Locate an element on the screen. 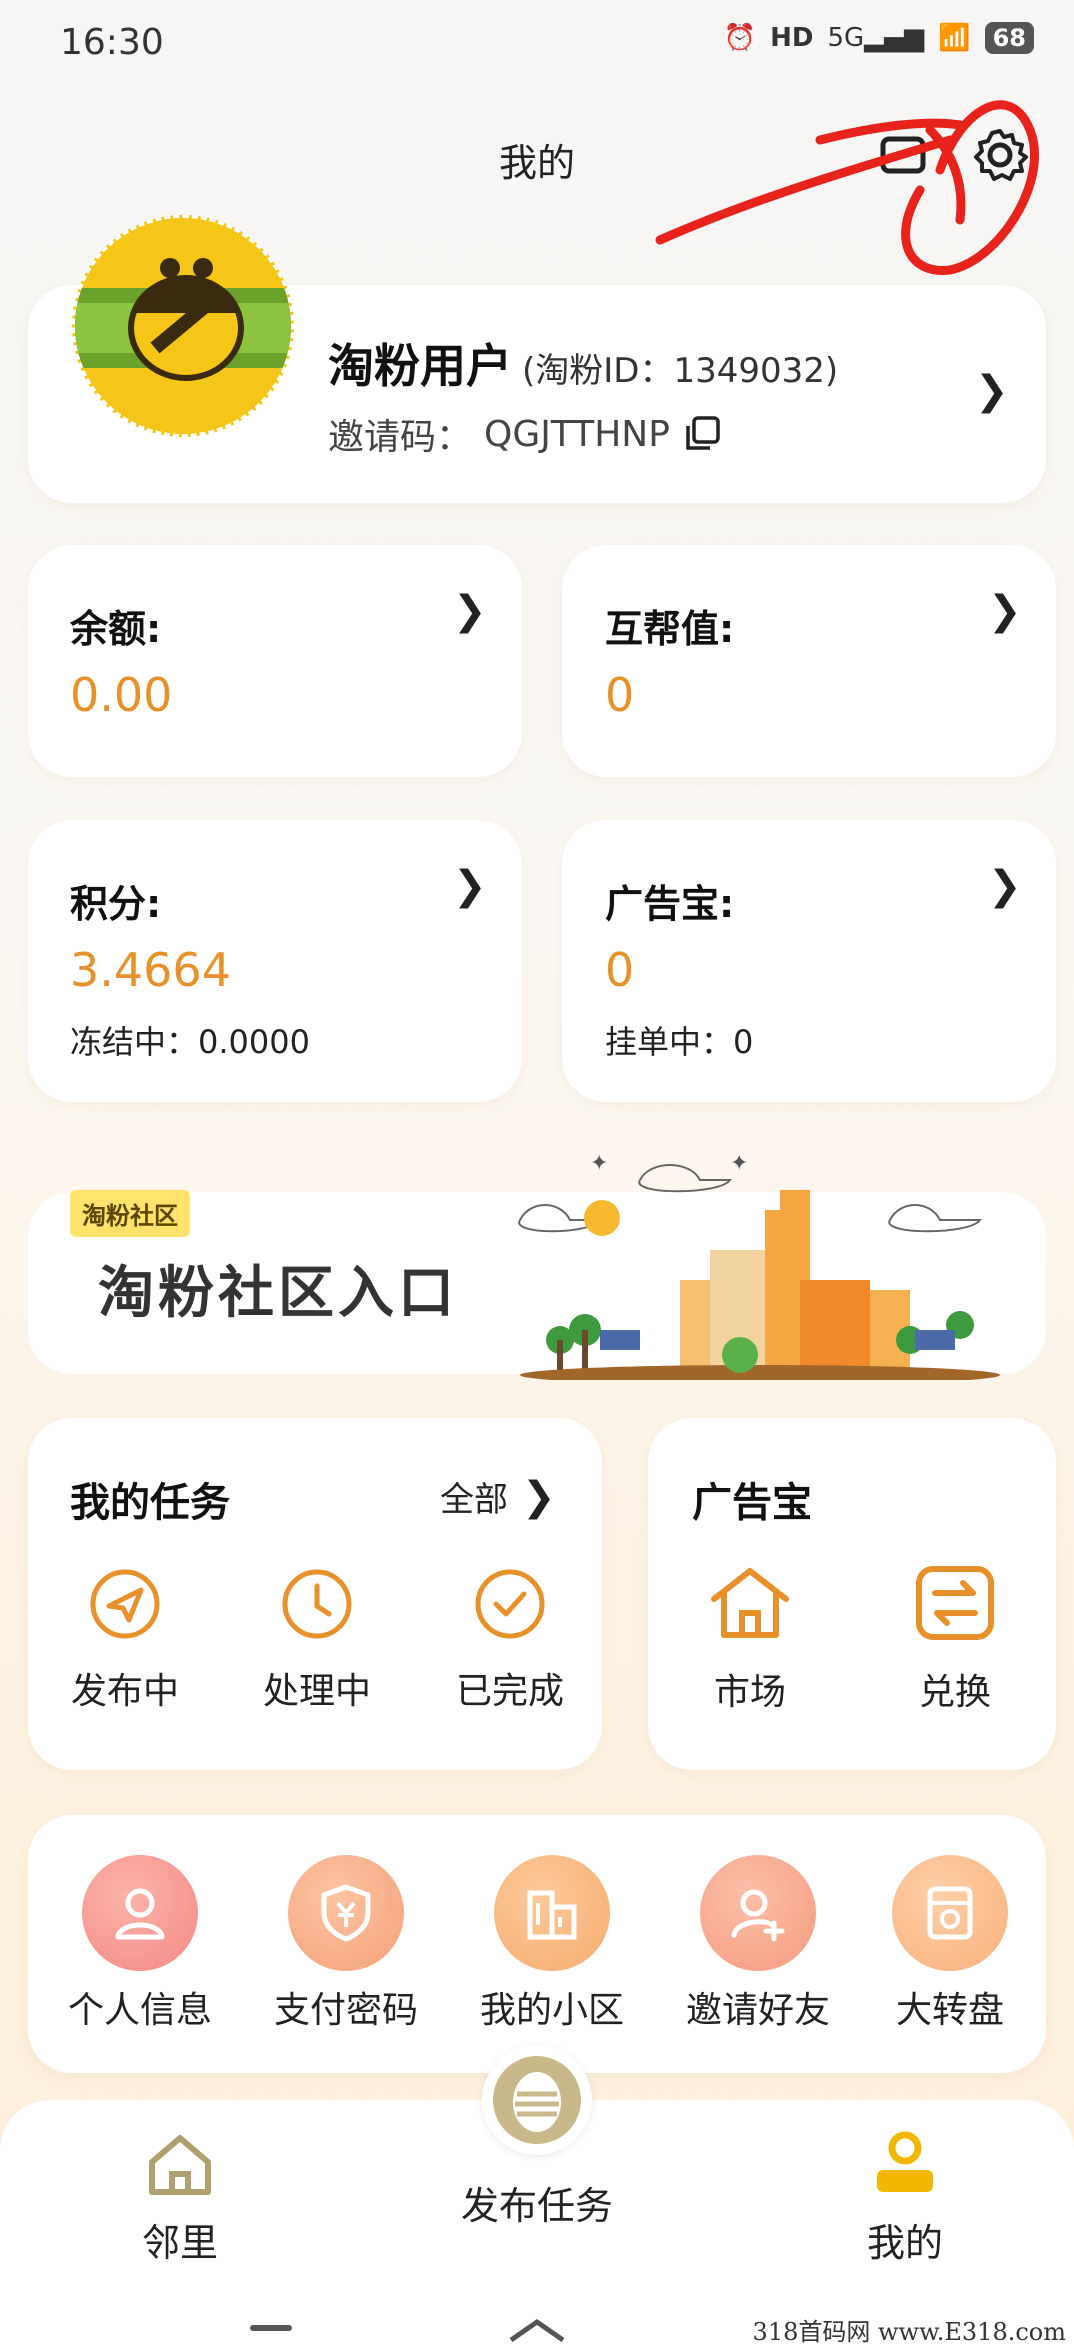 Image resolution: width=1074 pixels, height=2345 pixels. tool-pay-password-label: 支付密码 is located at coordinates (345, 2010).